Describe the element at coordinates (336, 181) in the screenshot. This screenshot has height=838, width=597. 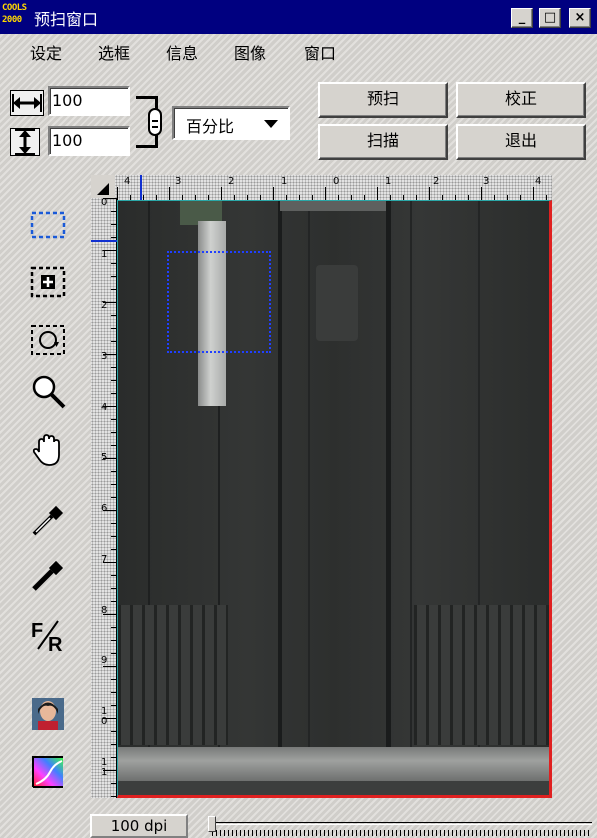
I see `ruler-h-label: 0` at that location.